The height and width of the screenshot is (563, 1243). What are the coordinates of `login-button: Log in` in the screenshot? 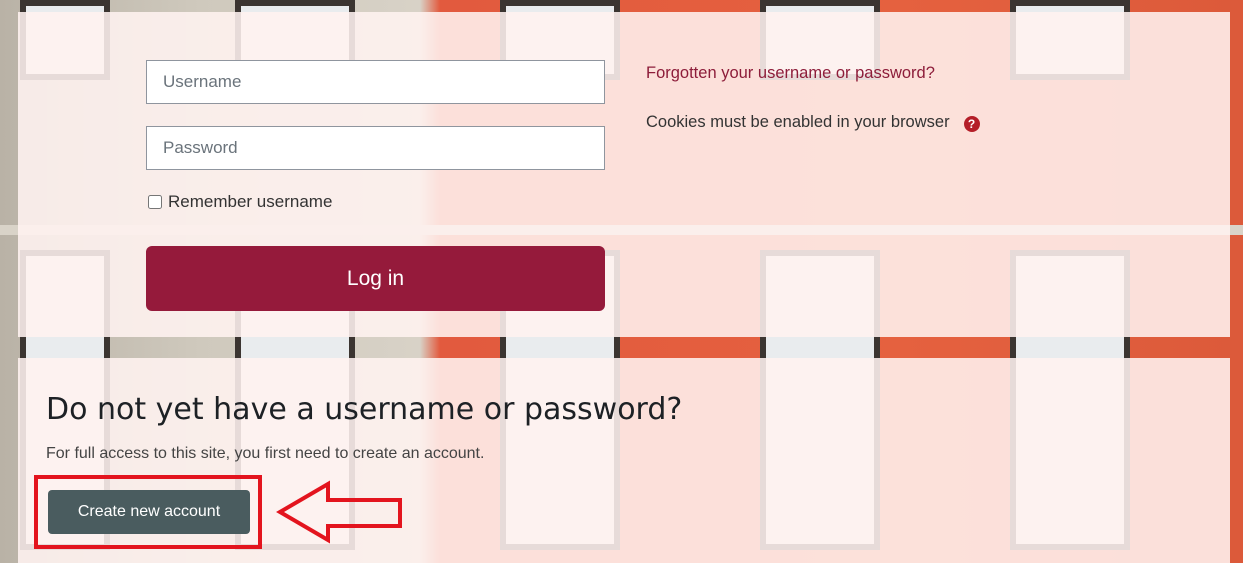 It's located at (375, 278).